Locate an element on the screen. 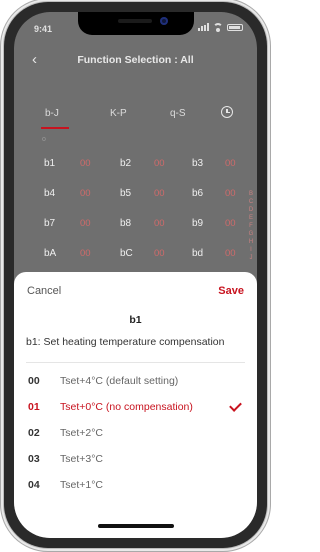 The image size is (320, 552). index-letter: C is located at coordinates (251, 202).